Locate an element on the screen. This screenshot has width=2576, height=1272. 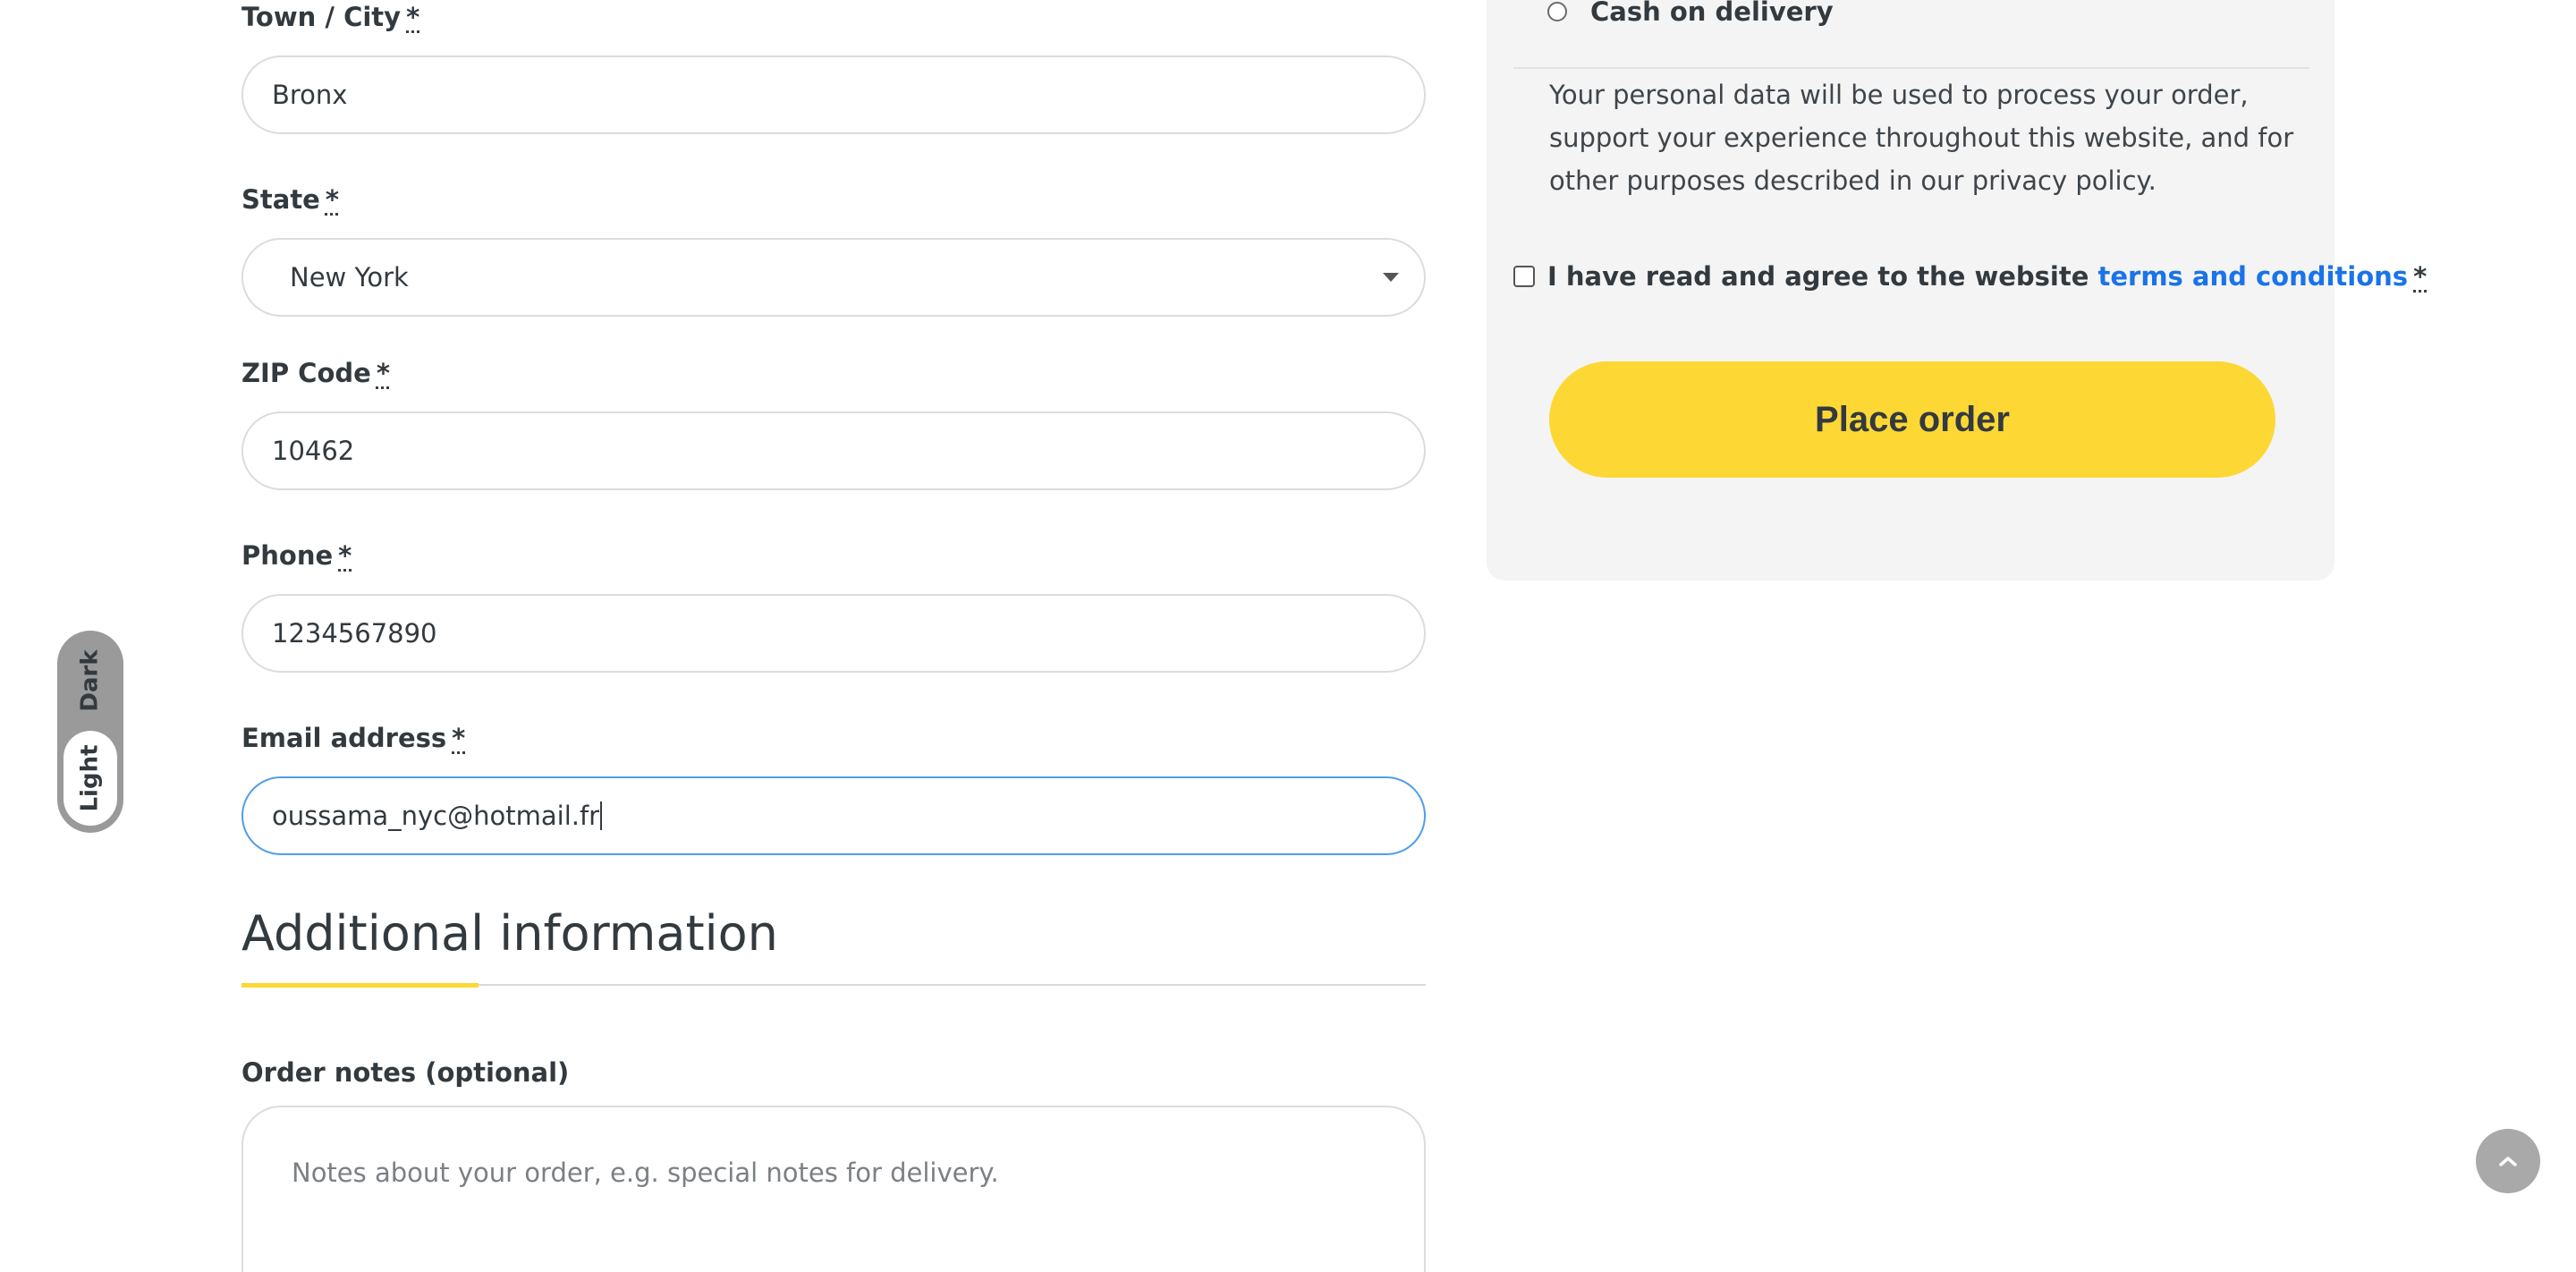
payment-option-label: Cash on delivery is located at coordinates (1712, 13).